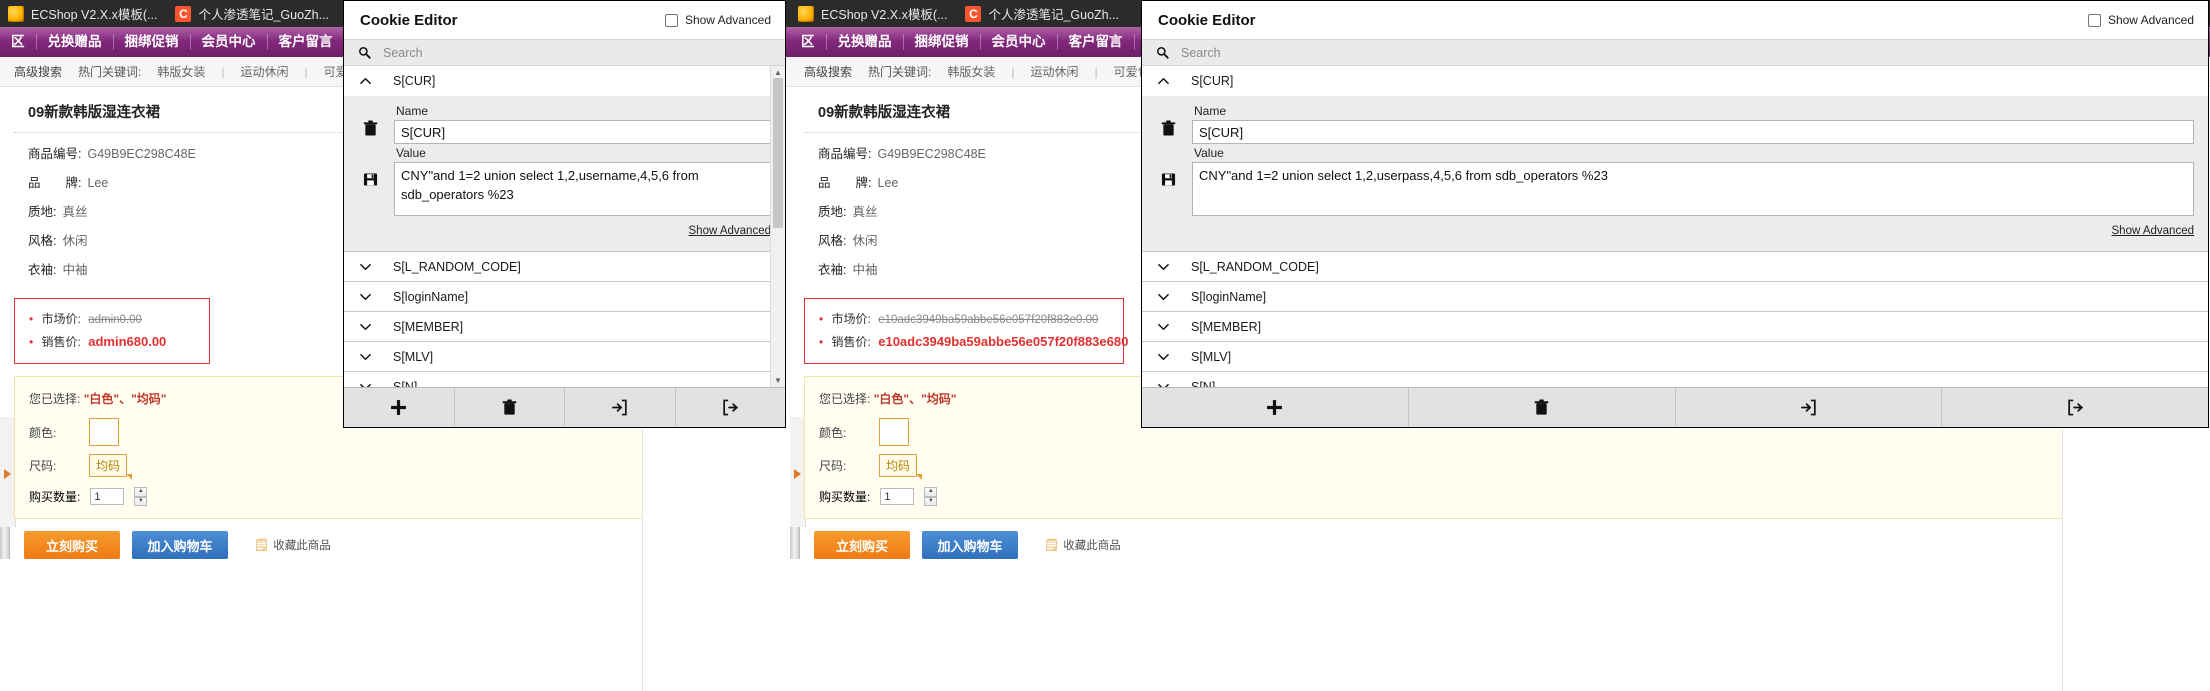 This screenshot has width=2210, height=691. What do you see at coordinates (865, 270) in the screenshot?
I see `attr-value: 中袖` at bounding box center [865, 270].